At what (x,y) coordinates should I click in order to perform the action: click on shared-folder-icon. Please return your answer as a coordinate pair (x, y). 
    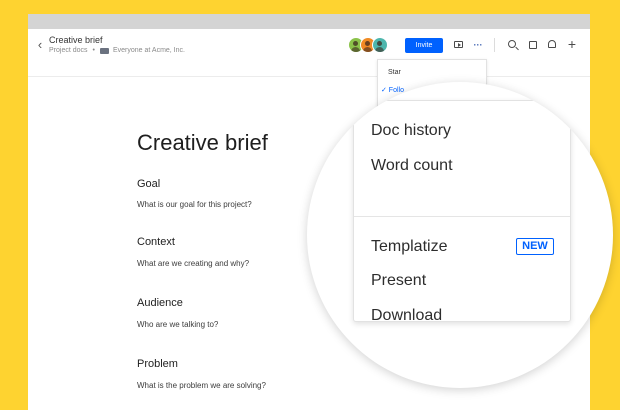
    Looking at the image, I should click on (104, 50).